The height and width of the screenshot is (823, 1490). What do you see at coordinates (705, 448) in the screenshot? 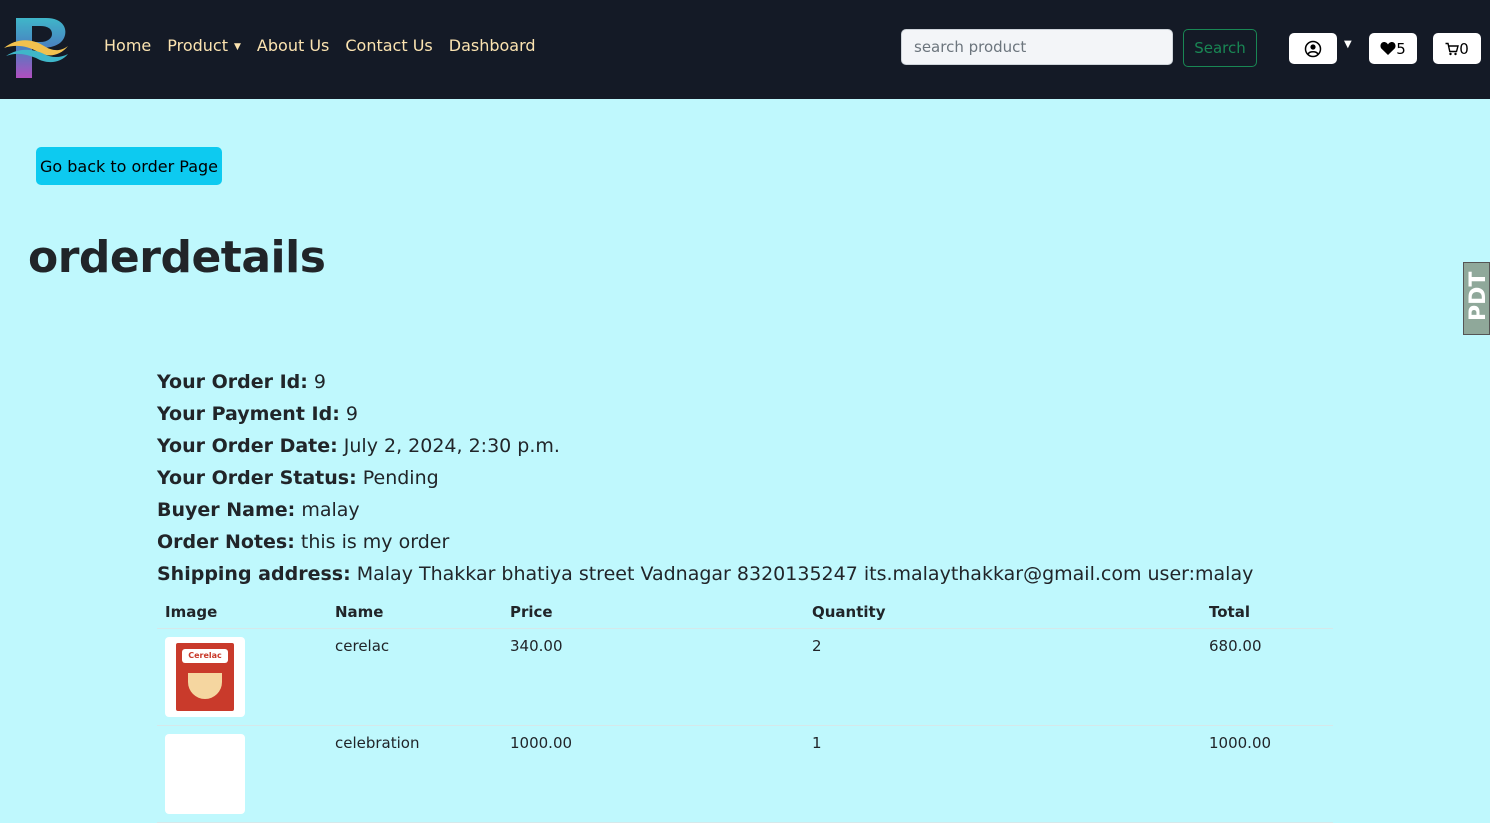
I see `order-date-row: Your Order Date: July 2, 2024, 2:30 p.m.` at bounding box center [705, 448].